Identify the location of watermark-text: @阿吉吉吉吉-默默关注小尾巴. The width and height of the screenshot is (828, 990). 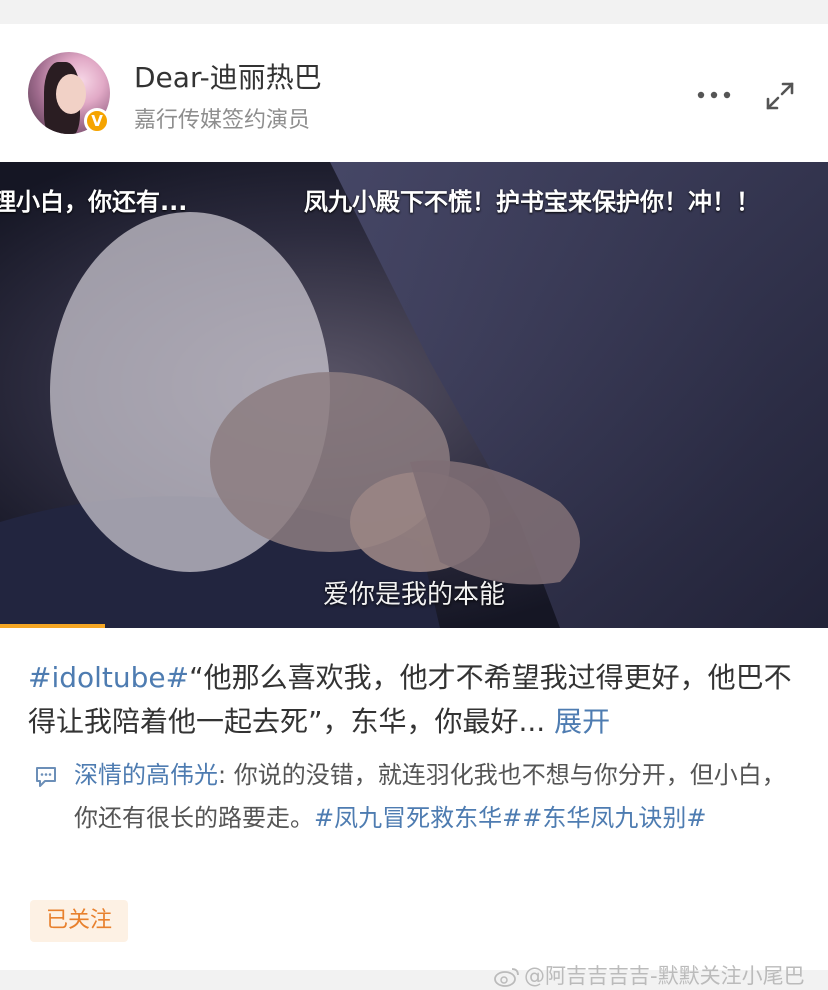
(664, 976).